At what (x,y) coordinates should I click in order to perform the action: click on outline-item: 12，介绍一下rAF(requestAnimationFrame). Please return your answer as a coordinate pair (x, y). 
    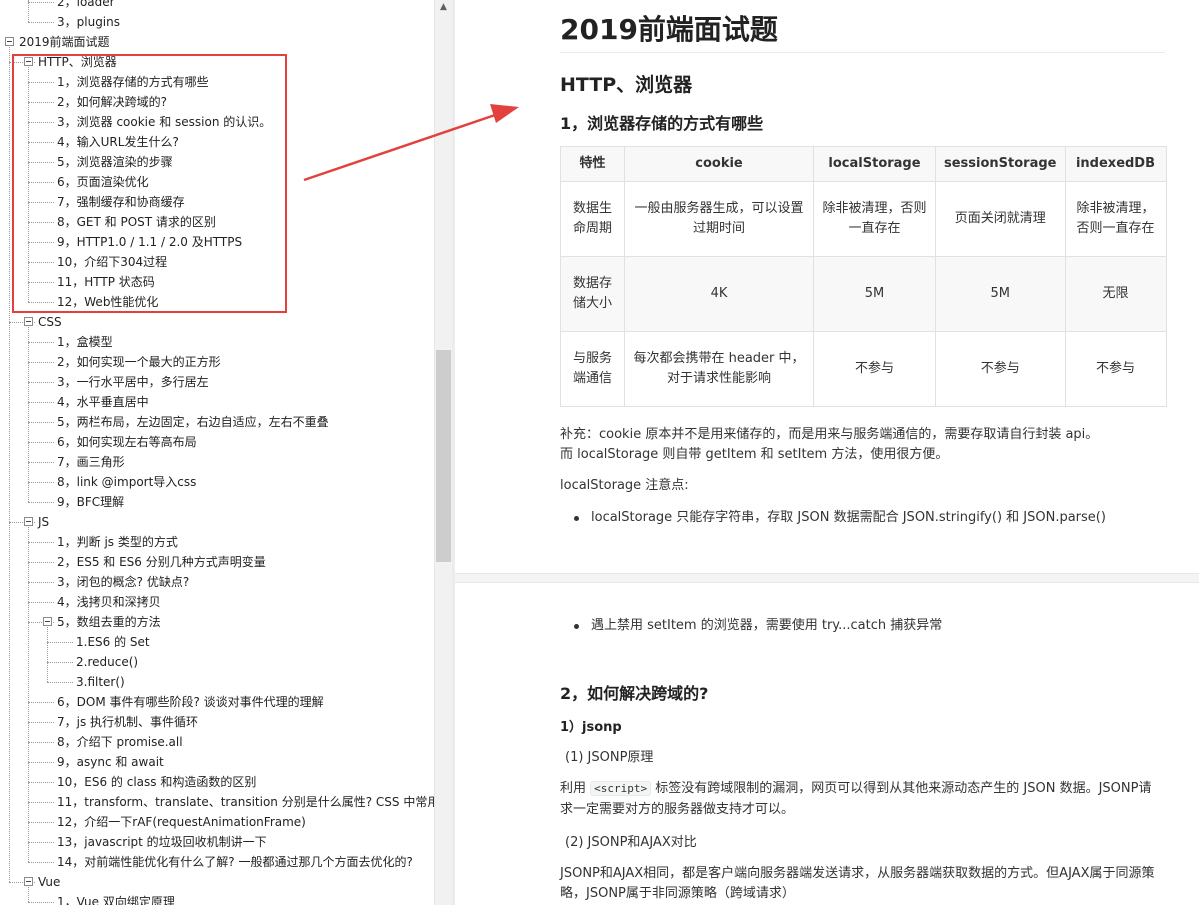
    Looking at the image, I should click on (217, 822).